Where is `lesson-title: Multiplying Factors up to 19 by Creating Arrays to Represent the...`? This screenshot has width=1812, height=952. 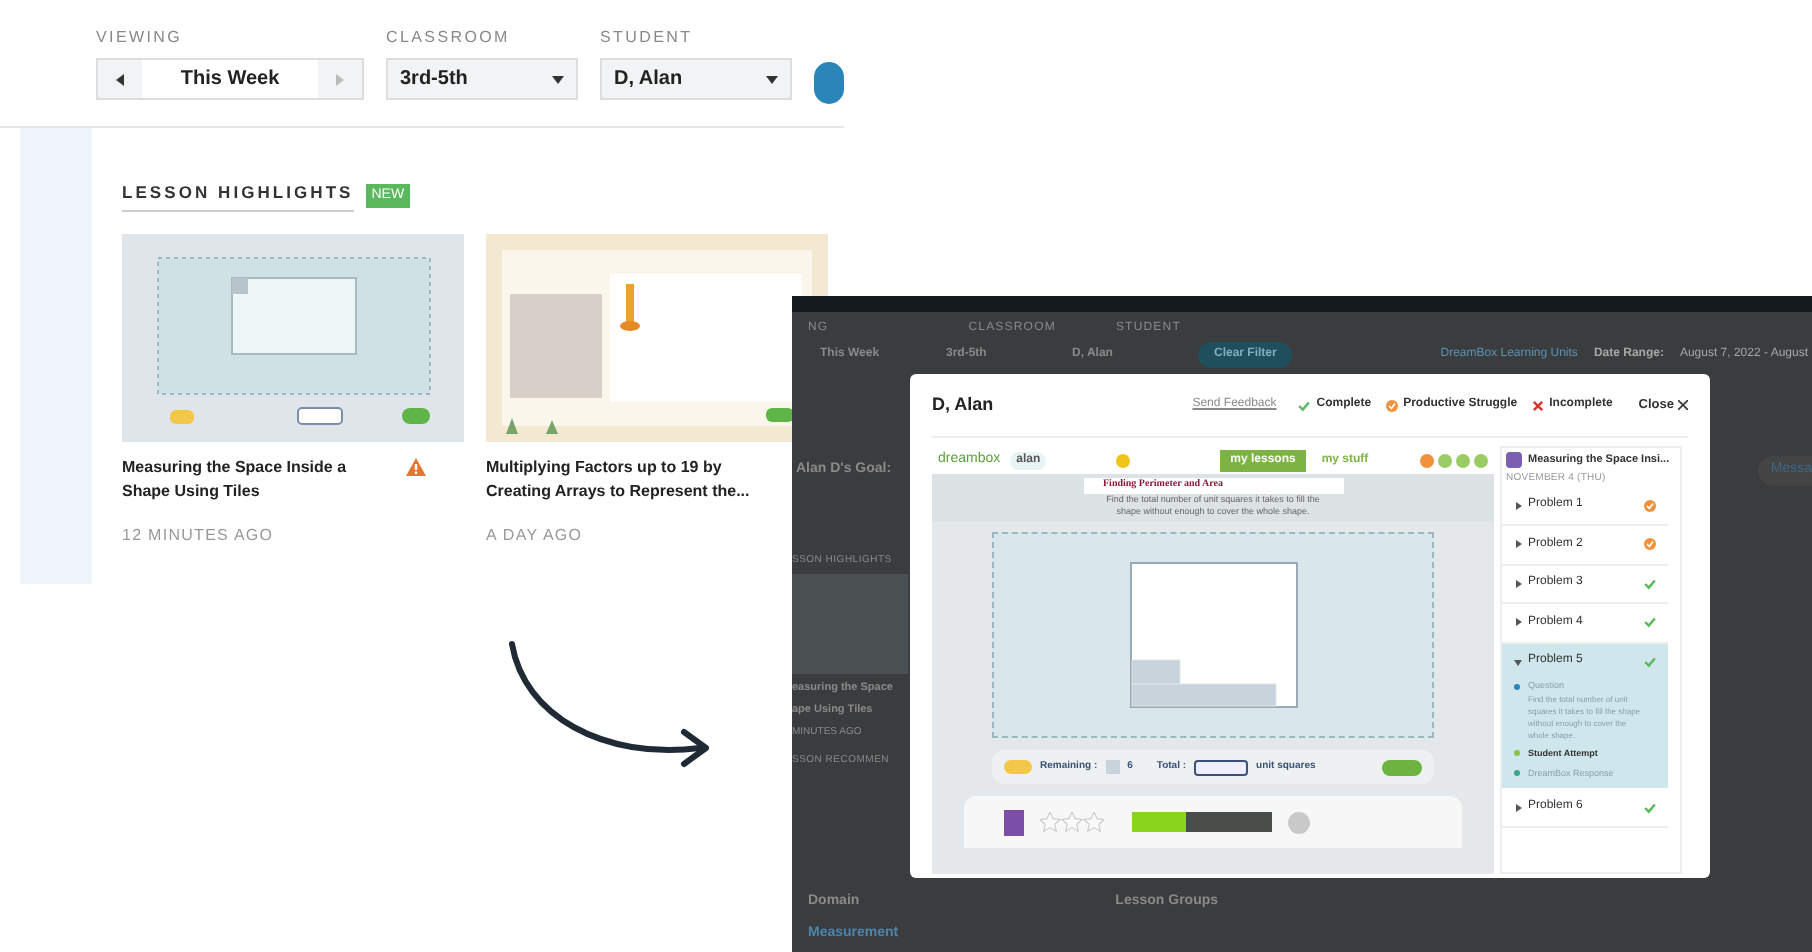 lesson-title: Multiplying Factors up to 19 by Creating Arrays to Represent the... is located at coordinates (624, 479).